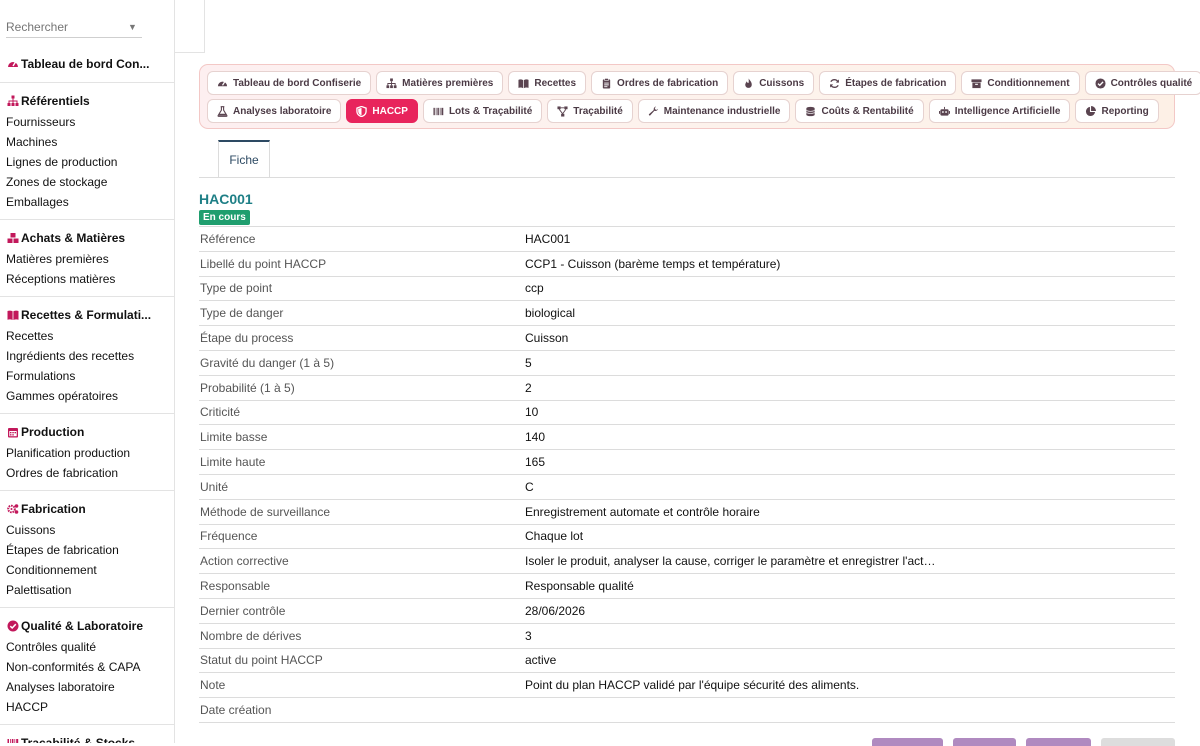 This screenshot has width=1200, height=746. I want to click on sidebar-item: Étapes de fabrication, so click(90, 550).